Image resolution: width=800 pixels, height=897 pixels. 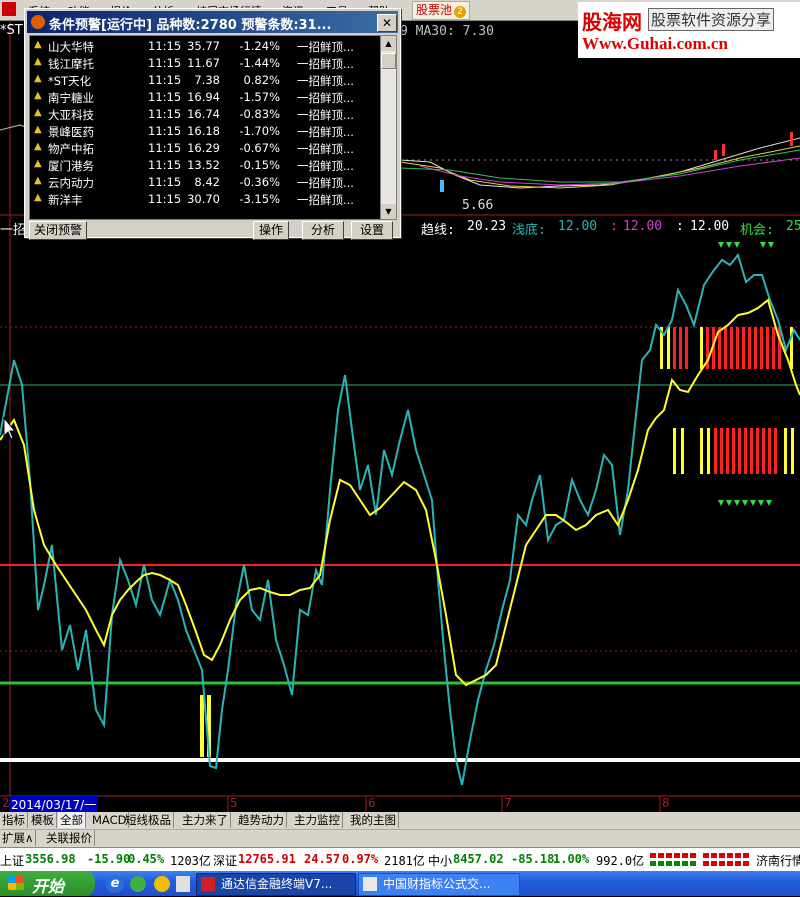 What do you see at coordinates (710, 226) in the screenshot?
I see `value-3: 12.00` at bounding box center [710, 226].